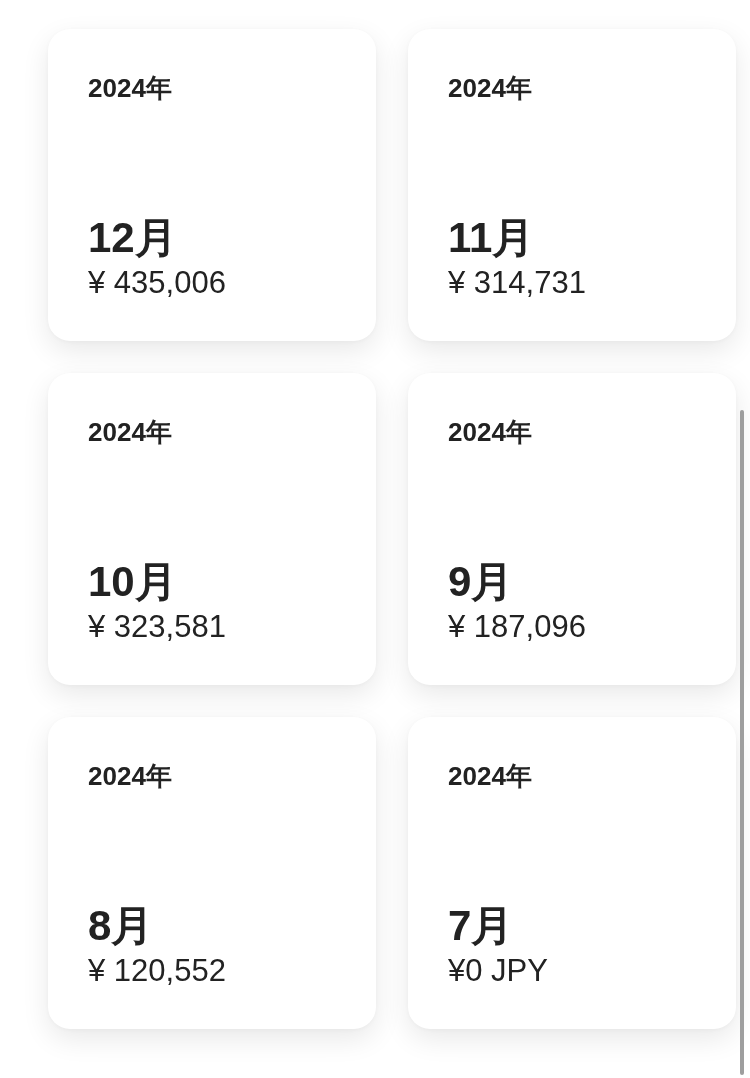 The image size is (750, 1078). Describe the element at coordinates (212, 873) in the screenshot. I see `month-card: 2024年 8月 ¥ 120,552` at that location.